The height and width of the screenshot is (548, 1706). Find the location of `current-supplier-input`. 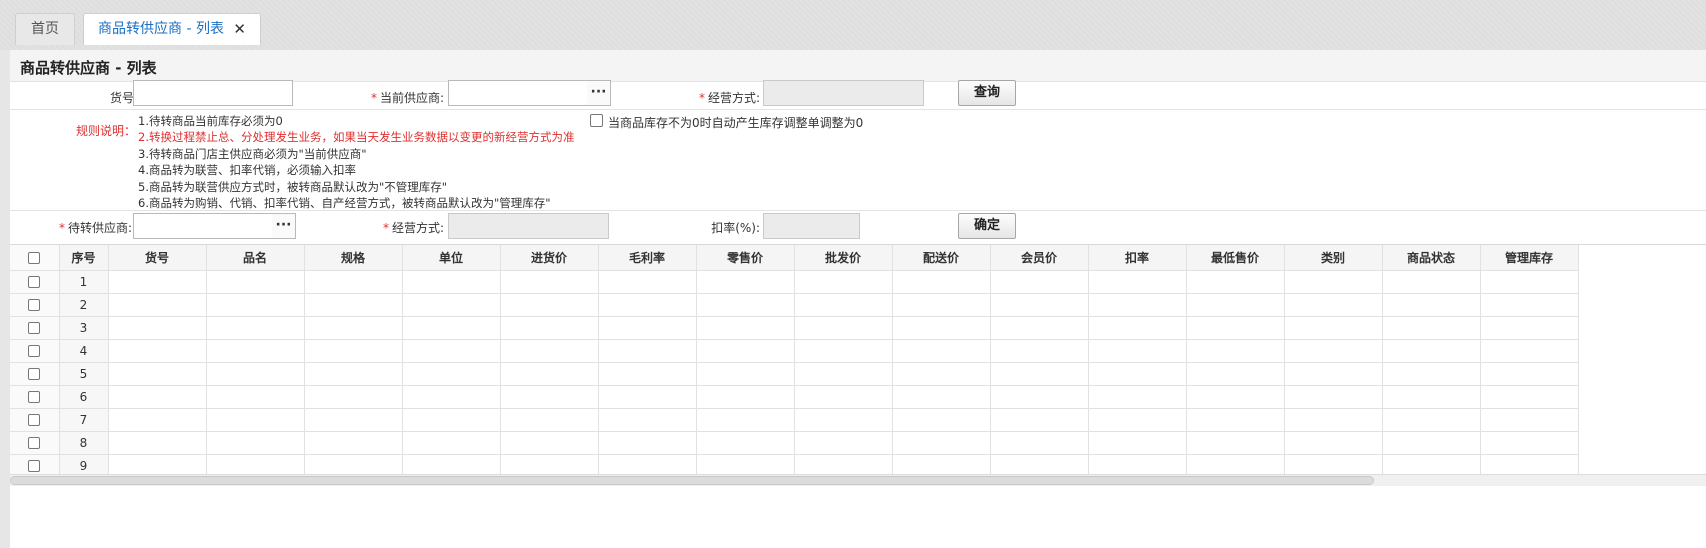

current-supplier-input is located at coordinates (518, 93).